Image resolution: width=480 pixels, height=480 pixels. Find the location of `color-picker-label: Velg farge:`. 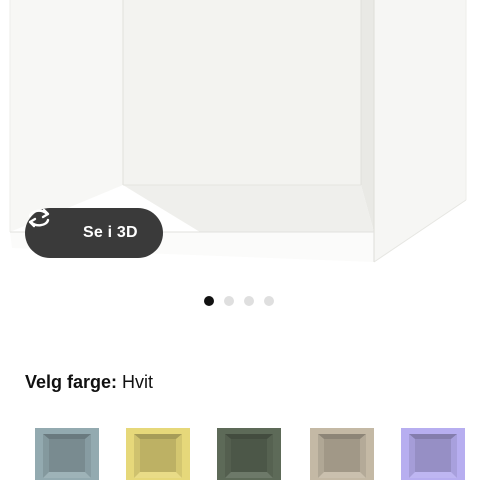

color-picker-label: Velg farge: is located at coordinates (71, 382).